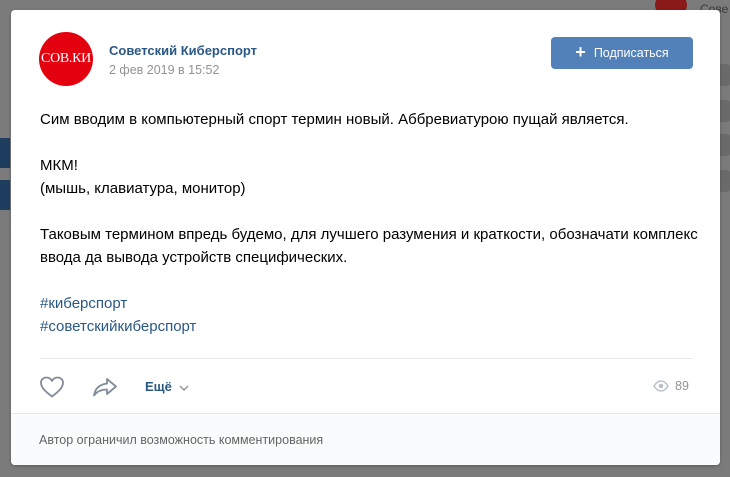  What do you see at coordinates (661, 386) in the screenshot?
I see `eye-icon` at bounding box center [661, 386].